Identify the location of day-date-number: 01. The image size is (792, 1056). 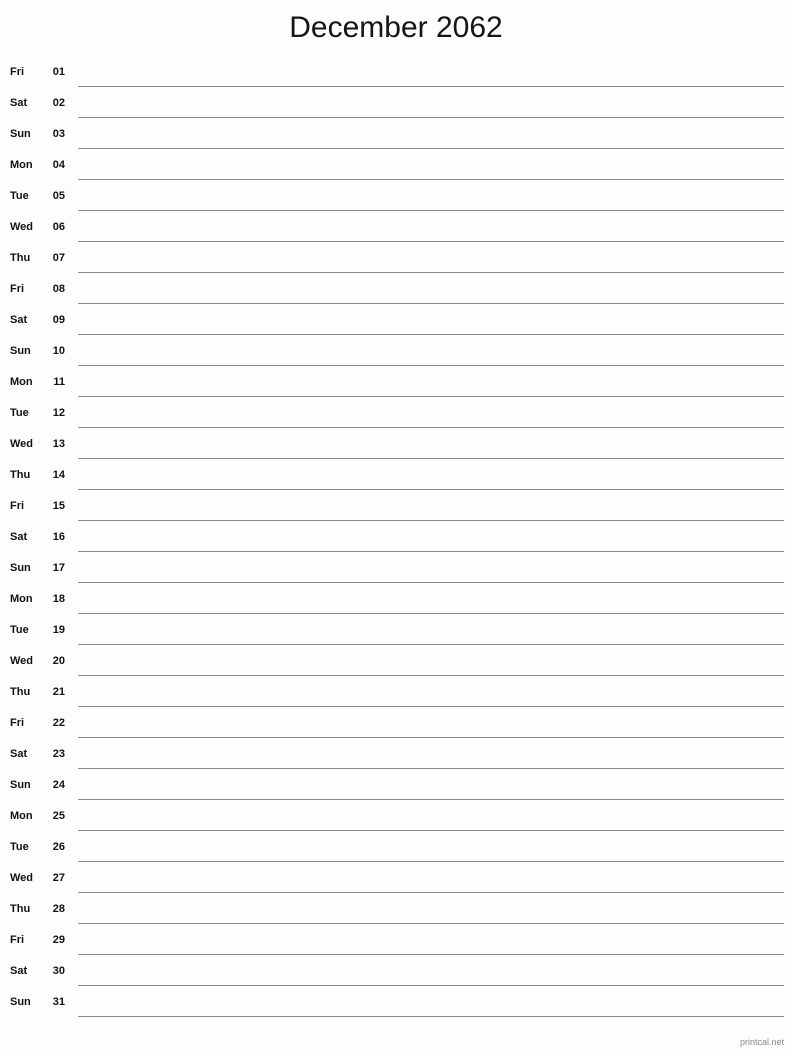
(58, 72).